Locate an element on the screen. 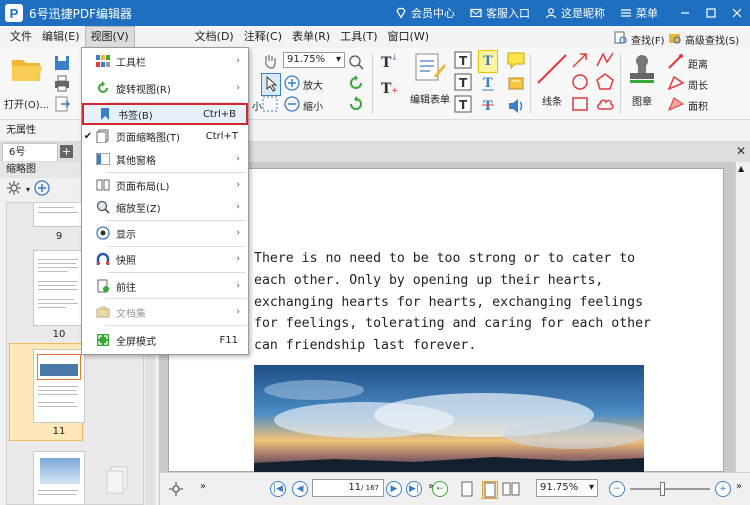  maximize-button is located at coordinates (711, 13).